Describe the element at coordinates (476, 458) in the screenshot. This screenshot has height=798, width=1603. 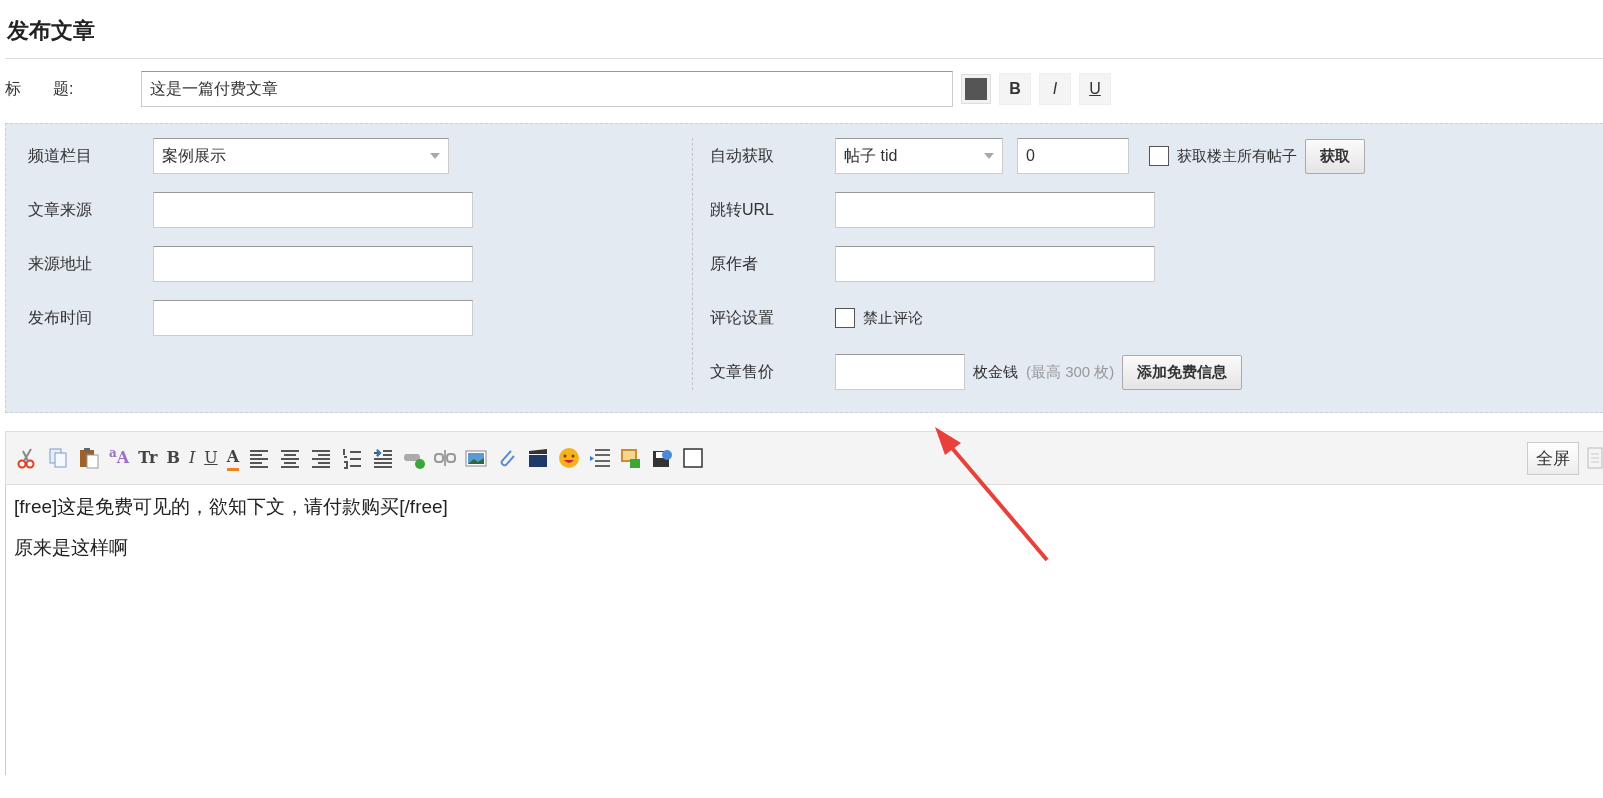
I see `image-icon` at that location.